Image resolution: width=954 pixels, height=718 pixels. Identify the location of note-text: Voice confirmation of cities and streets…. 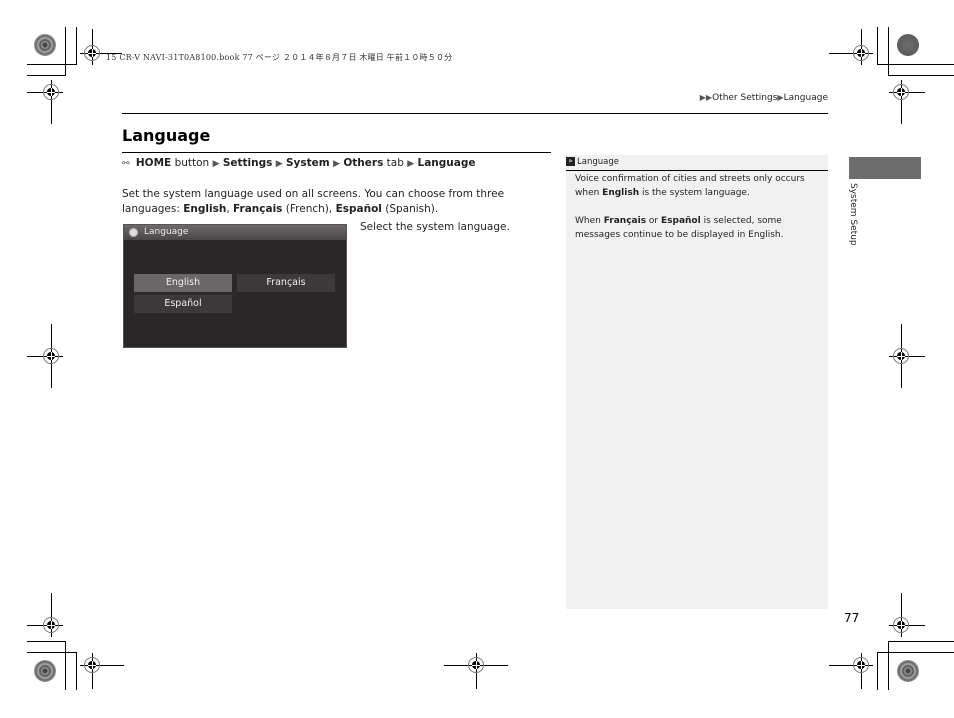
(700, 214).